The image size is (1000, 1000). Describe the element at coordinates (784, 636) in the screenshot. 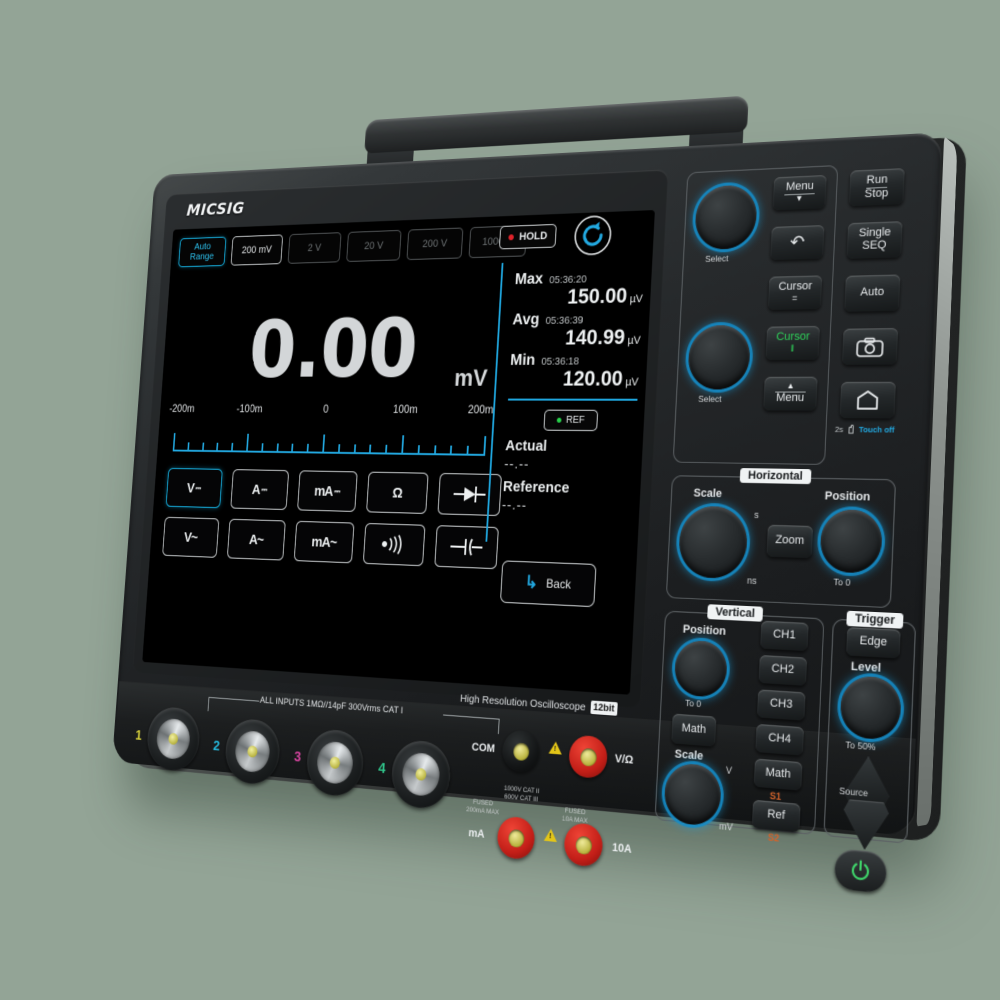

I see `channel-1-button: CH1` at that location.